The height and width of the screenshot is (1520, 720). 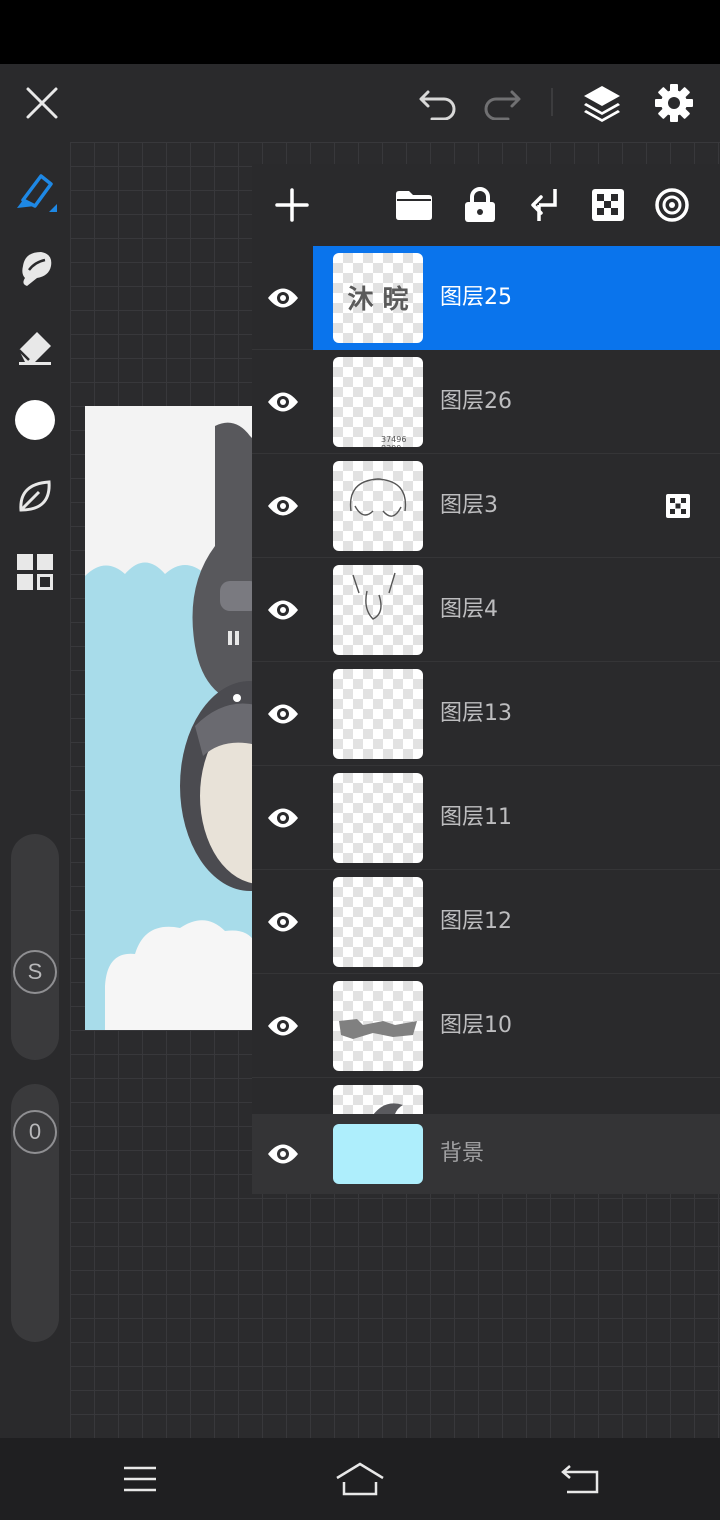 I want to click on merge-down-icon, so click(x=544, y=205).